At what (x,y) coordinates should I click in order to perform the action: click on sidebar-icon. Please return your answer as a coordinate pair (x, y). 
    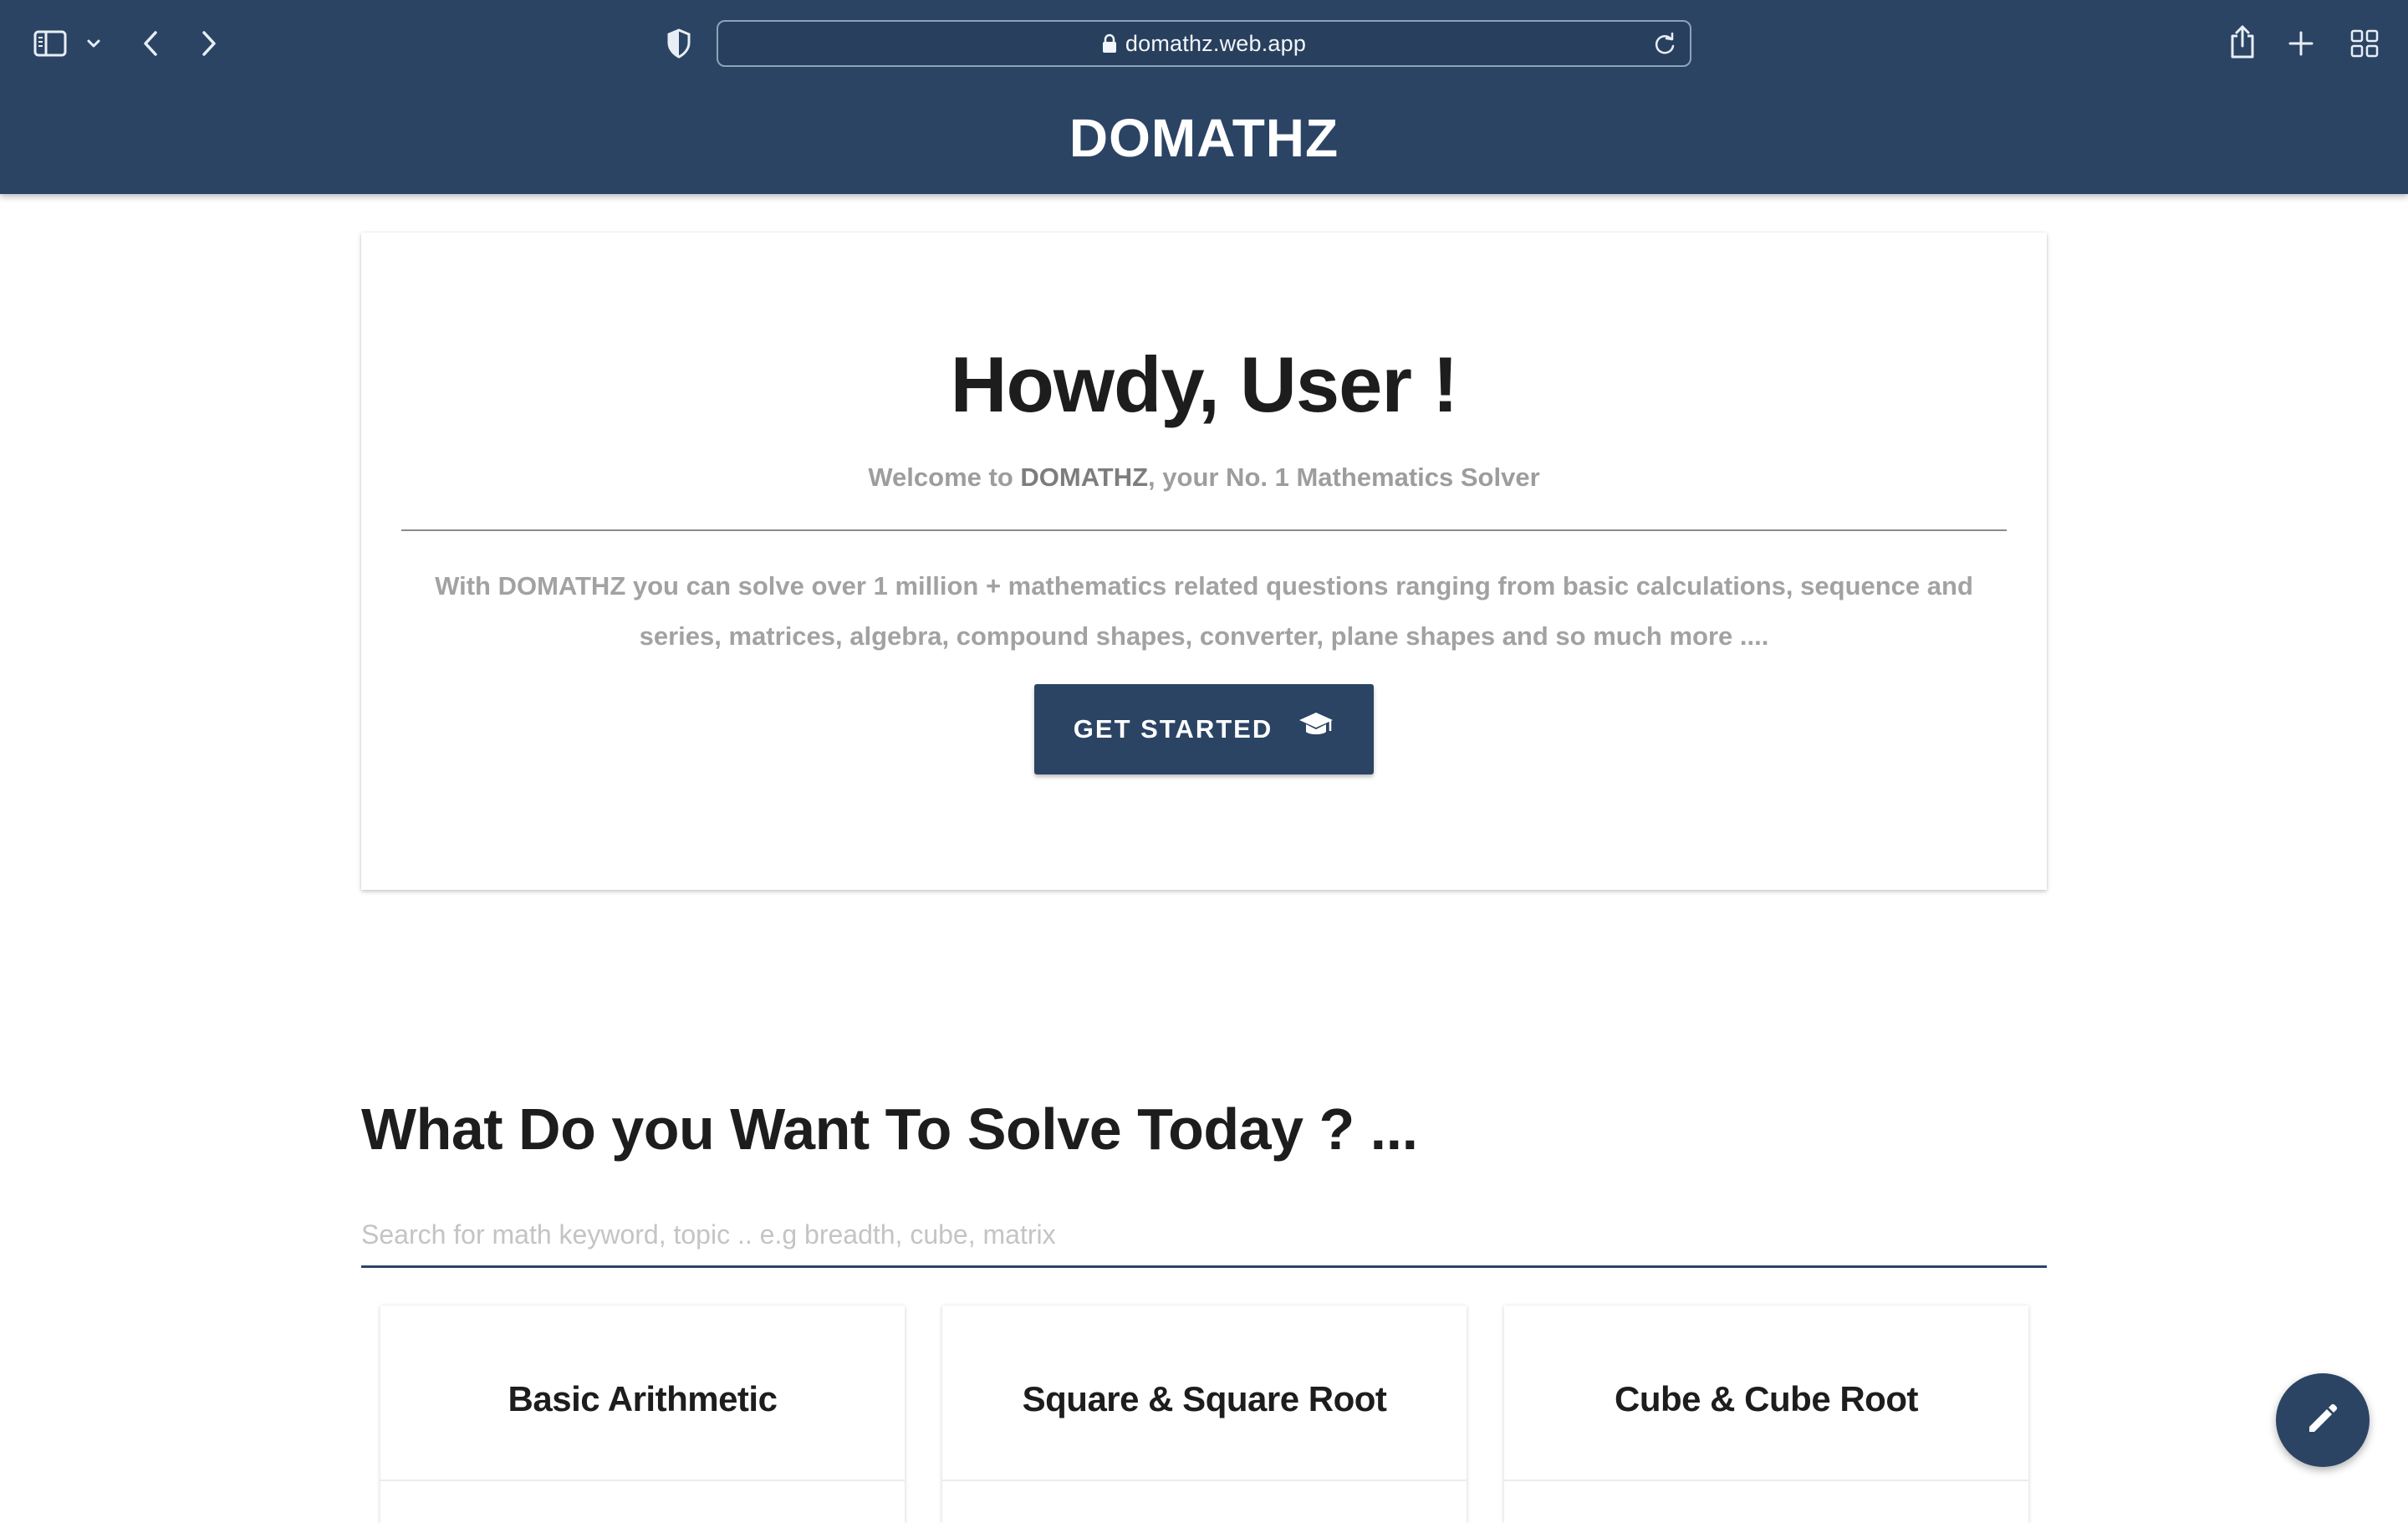
    Looking at the image, I should click on (50, 43).